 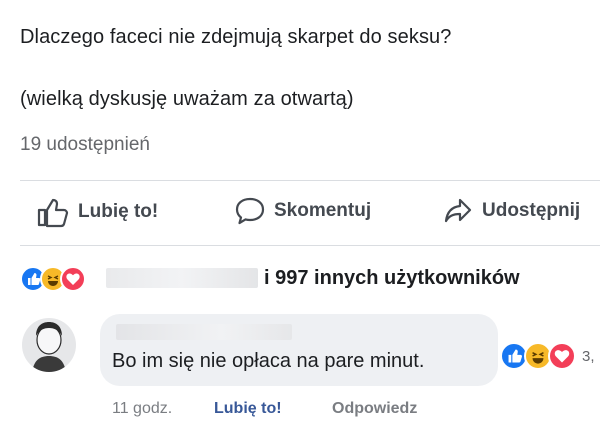 I want to click on share-arrow-icon, so click(x=458, y=211).